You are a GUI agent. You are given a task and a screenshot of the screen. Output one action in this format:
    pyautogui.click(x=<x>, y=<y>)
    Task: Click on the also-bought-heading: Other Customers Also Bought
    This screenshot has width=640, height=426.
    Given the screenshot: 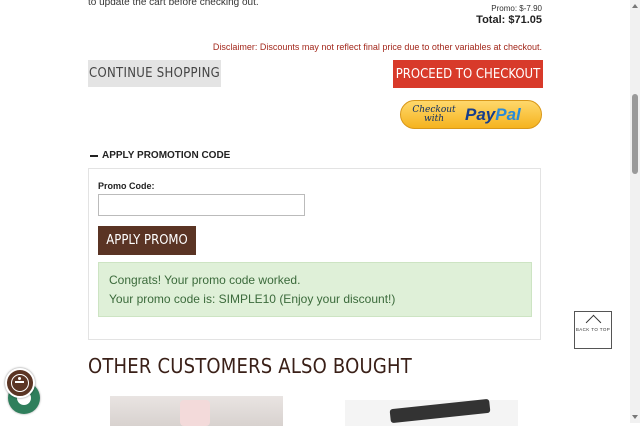 What is the action you would take?
    pyautogui.click(x=250, y=366)
    